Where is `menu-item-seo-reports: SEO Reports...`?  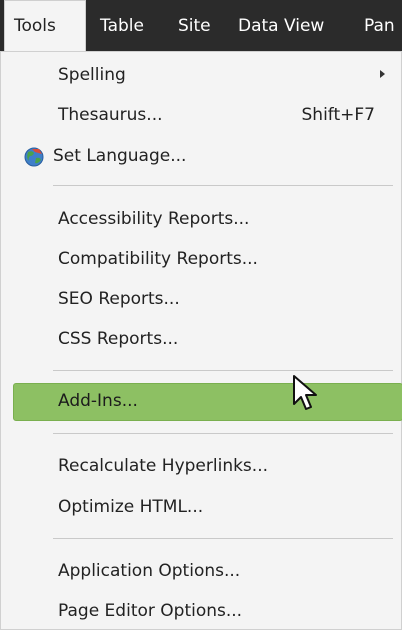 menu-item-seo-reports: SEO Reports... is located at coordinates (201, 299).